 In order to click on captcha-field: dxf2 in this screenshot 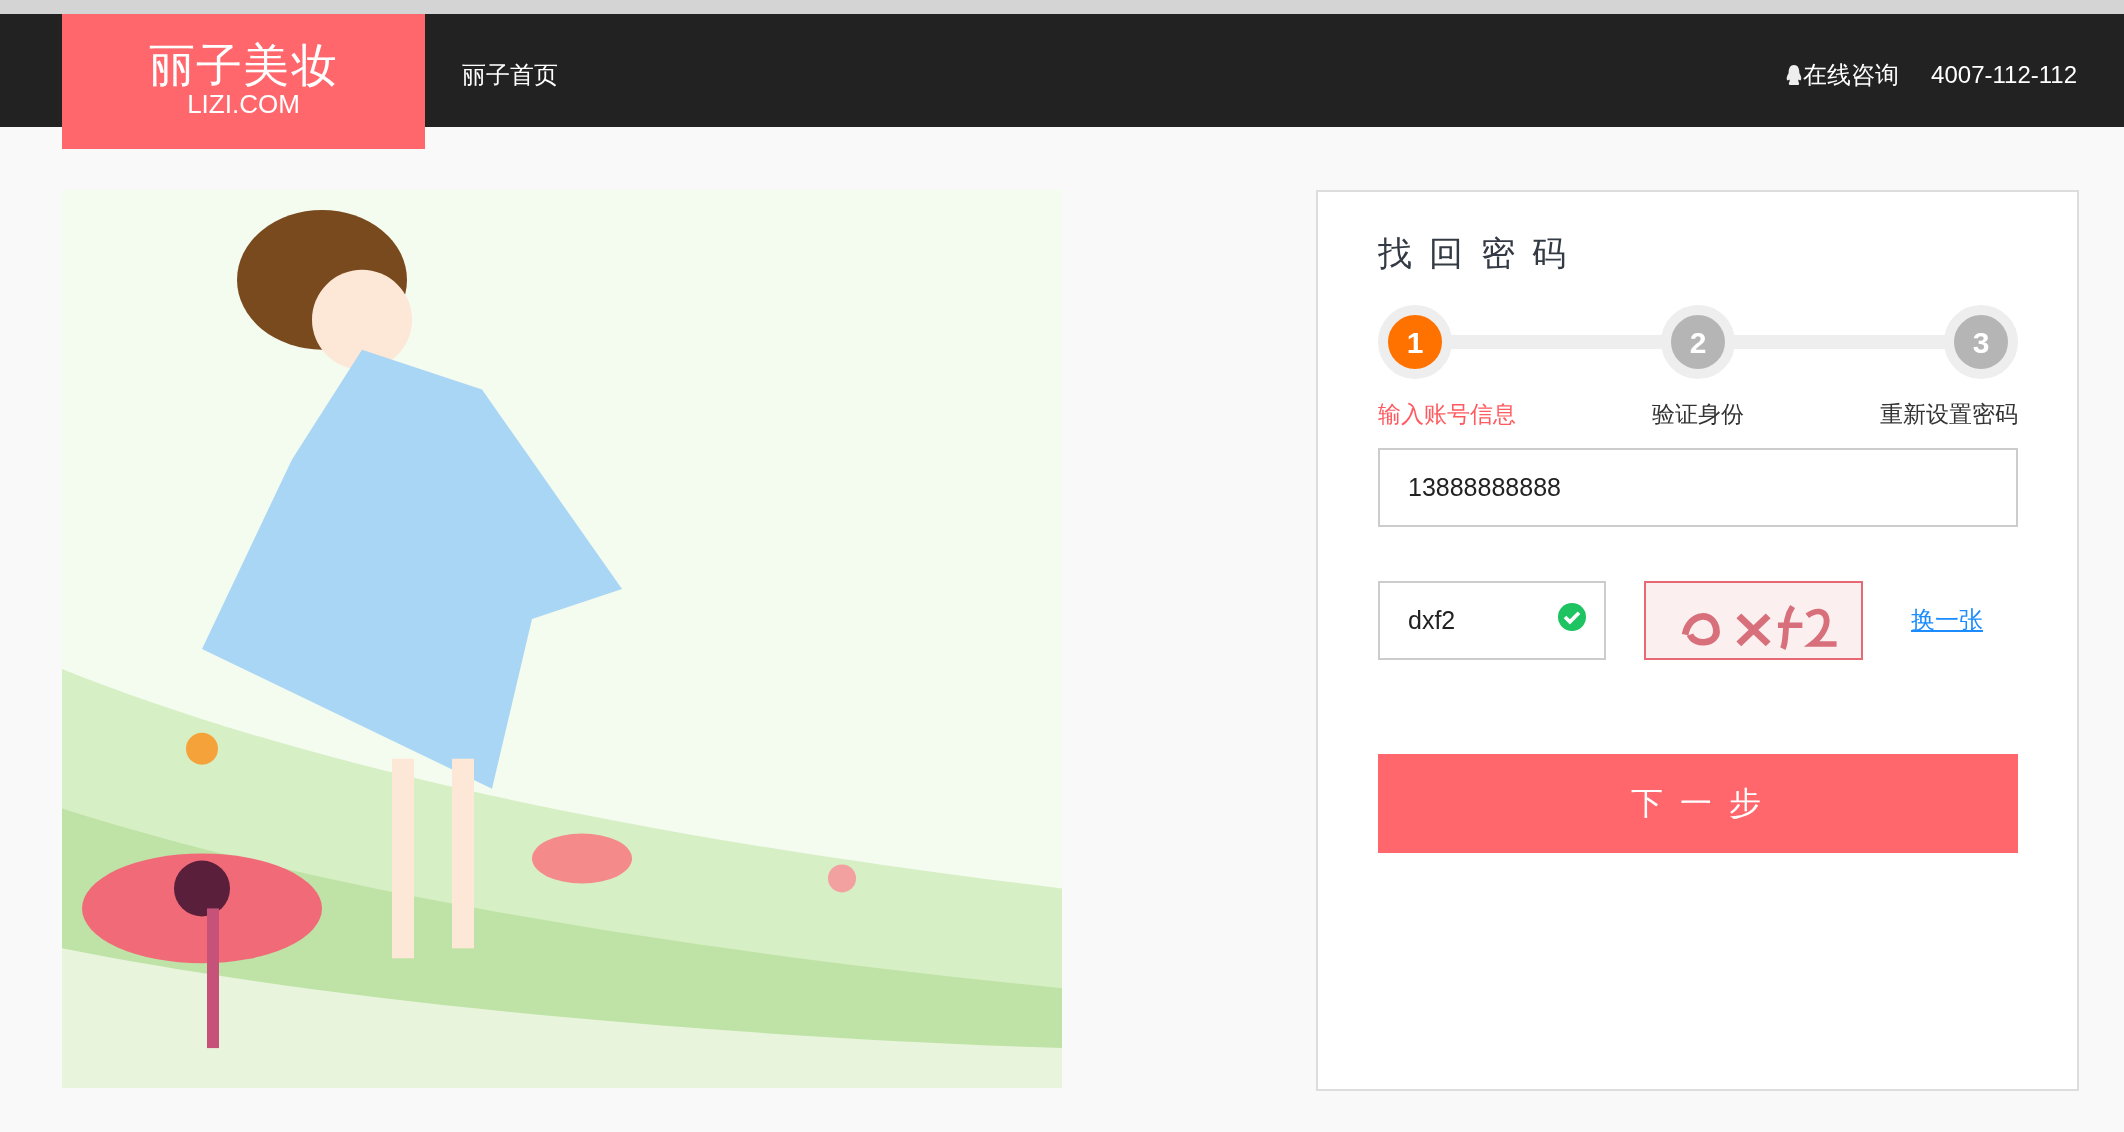, I will do `click(1492, 620)`.